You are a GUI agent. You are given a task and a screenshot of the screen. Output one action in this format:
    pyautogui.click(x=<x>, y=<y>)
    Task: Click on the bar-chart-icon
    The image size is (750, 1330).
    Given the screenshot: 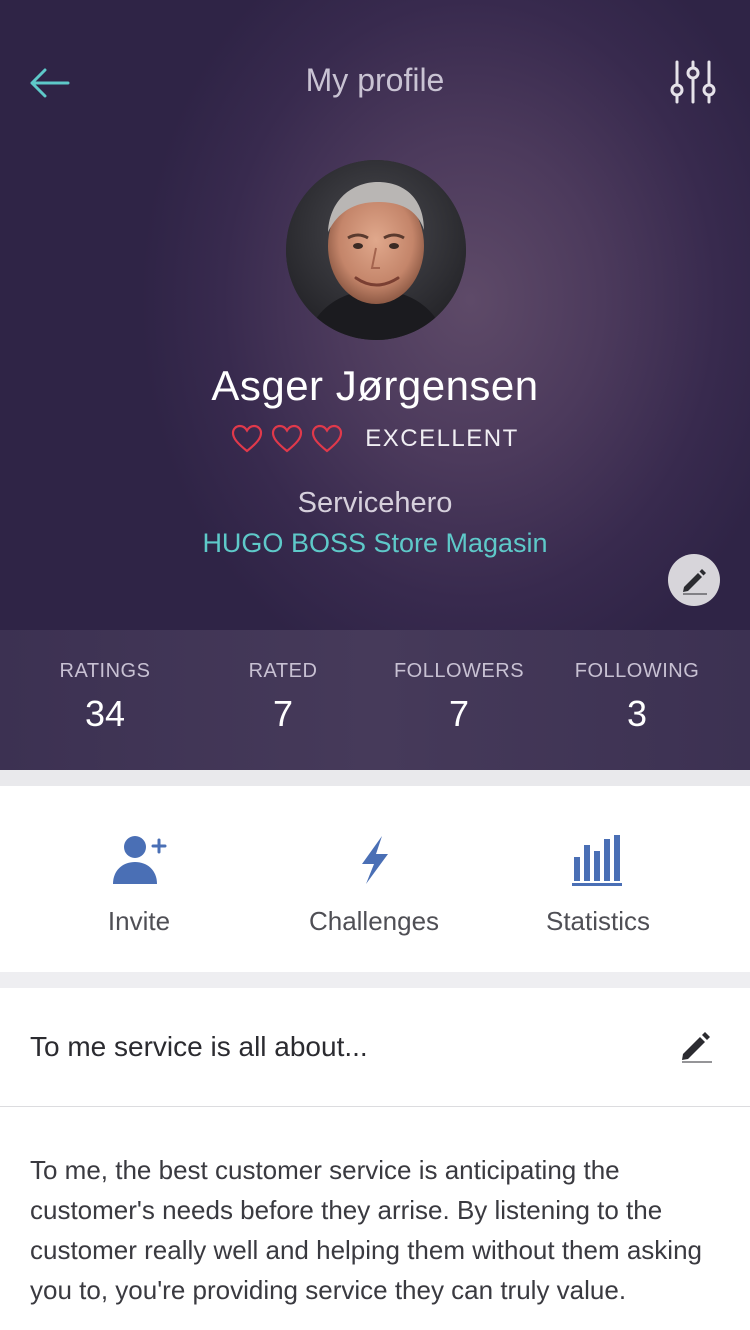 What is the action you would take?
    pyautogui.click(x=597, y=860)
    